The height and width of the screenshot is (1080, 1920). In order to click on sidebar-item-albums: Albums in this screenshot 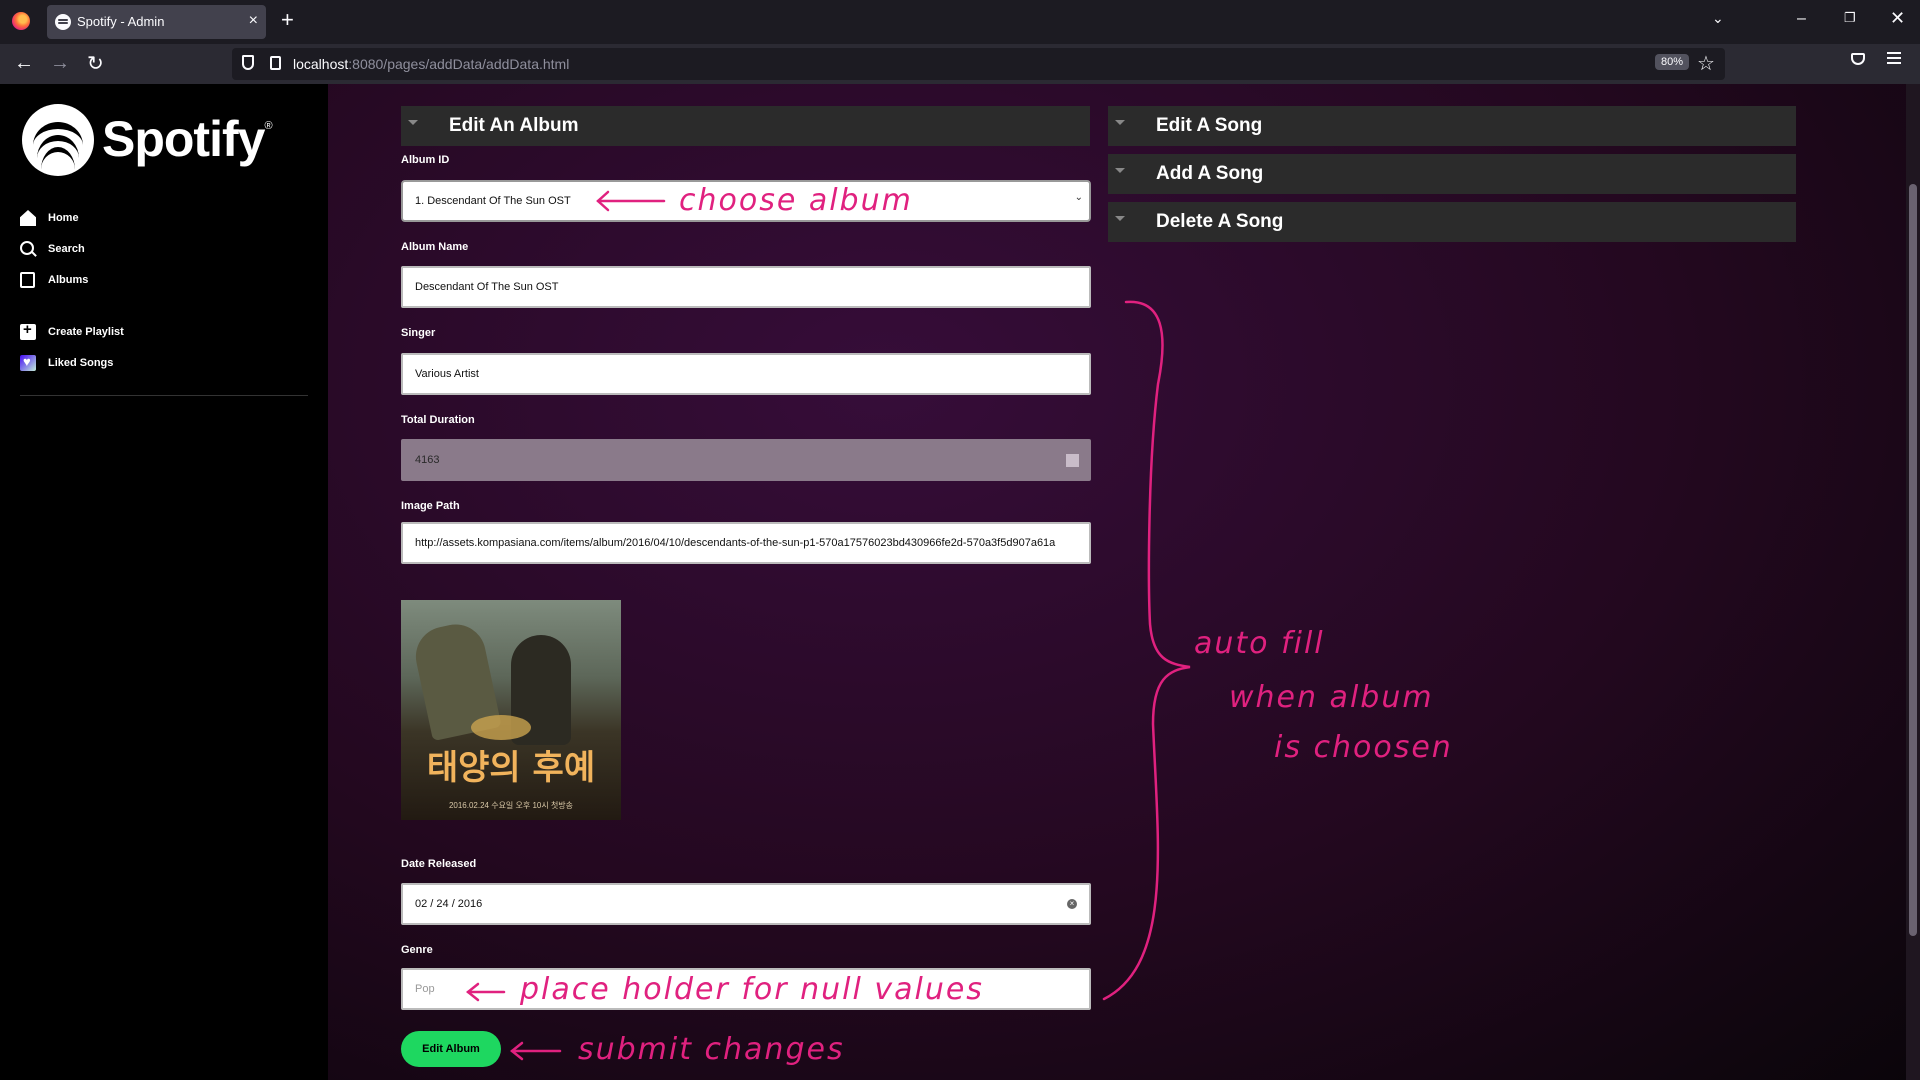, I will do `click(54, 280)`.